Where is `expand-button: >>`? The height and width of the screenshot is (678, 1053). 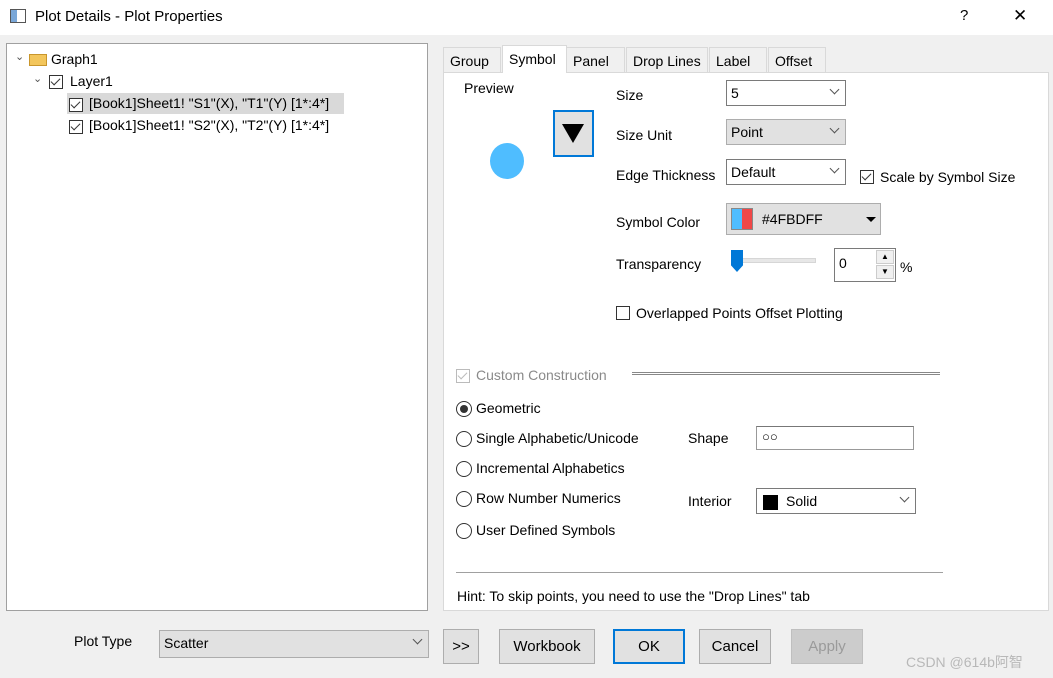 expand-button: >> is located at coordinates (461, 646).